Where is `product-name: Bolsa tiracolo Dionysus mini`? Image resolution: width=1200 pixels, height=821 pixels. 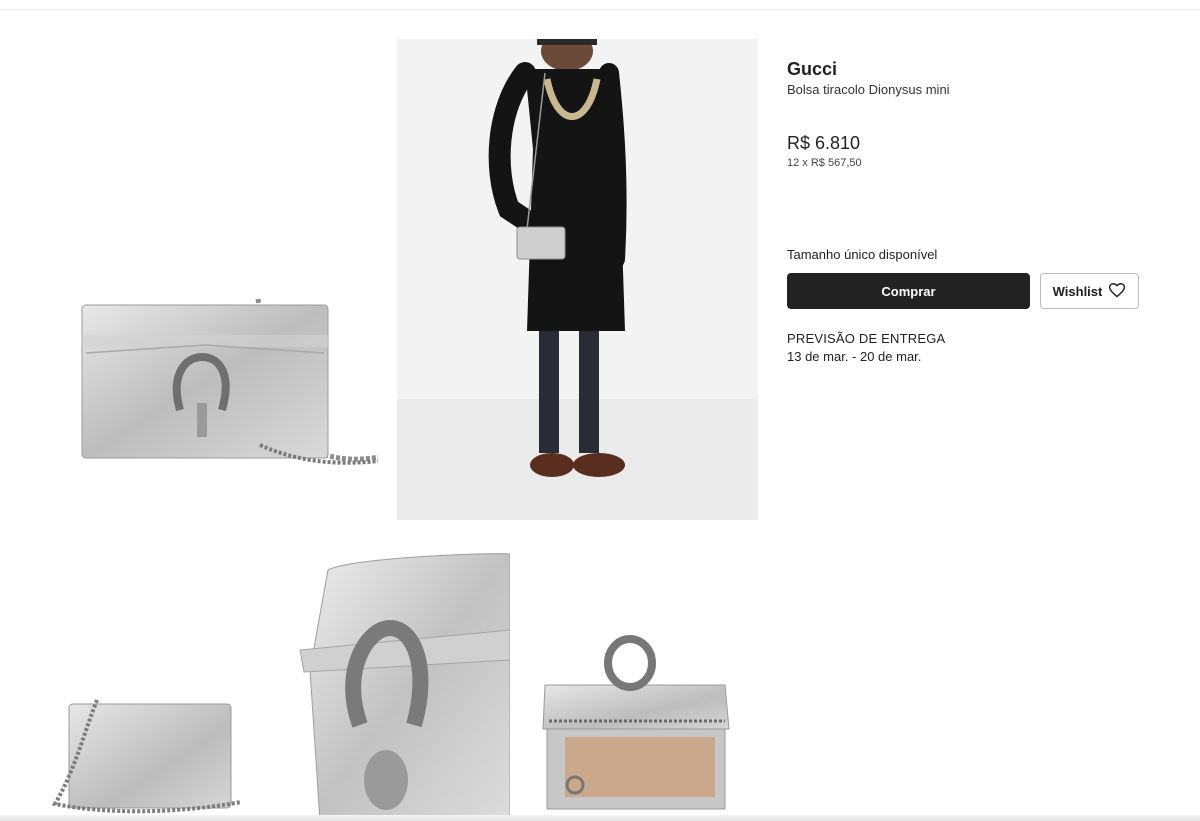
product-name: Bolsa tiracolo Dionysus mini is located at coordinates (868, 89).